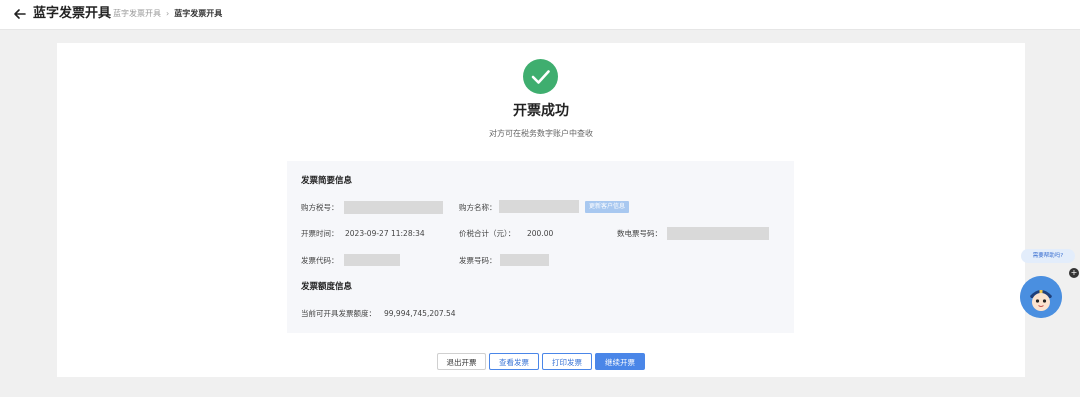  What do you see at coordinates (478, 260) in the screenshot?
I see `invoice-no-label: 发票号码：` at bounding box center [478, 260].